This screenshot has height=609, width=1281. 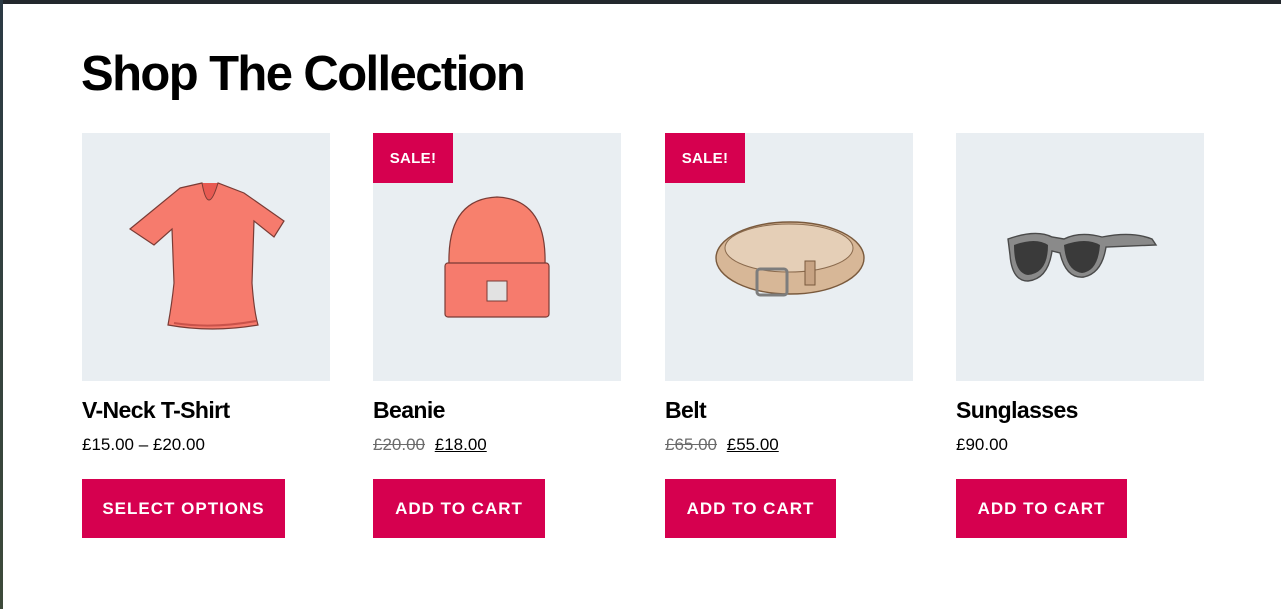 I want to click on product-image-tshirt, so click(x=206, y=257).